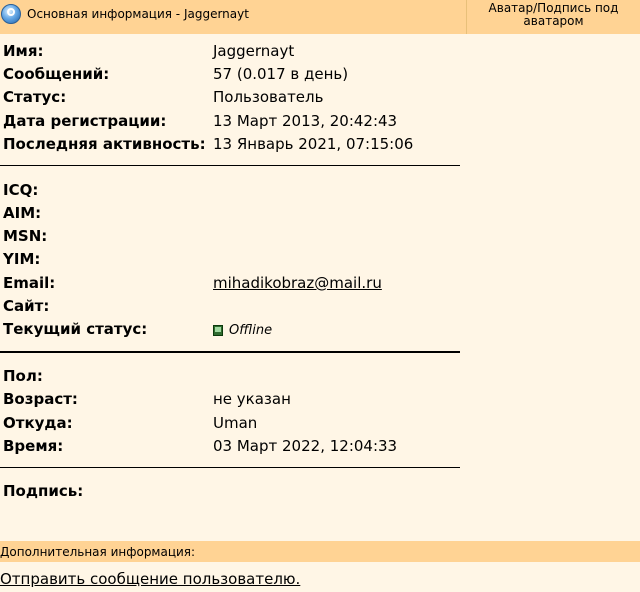  What do you see at coordinates (23, 376) in the screenshot?
I see `gender-label: Пол:` at bounding box center [23, 376].